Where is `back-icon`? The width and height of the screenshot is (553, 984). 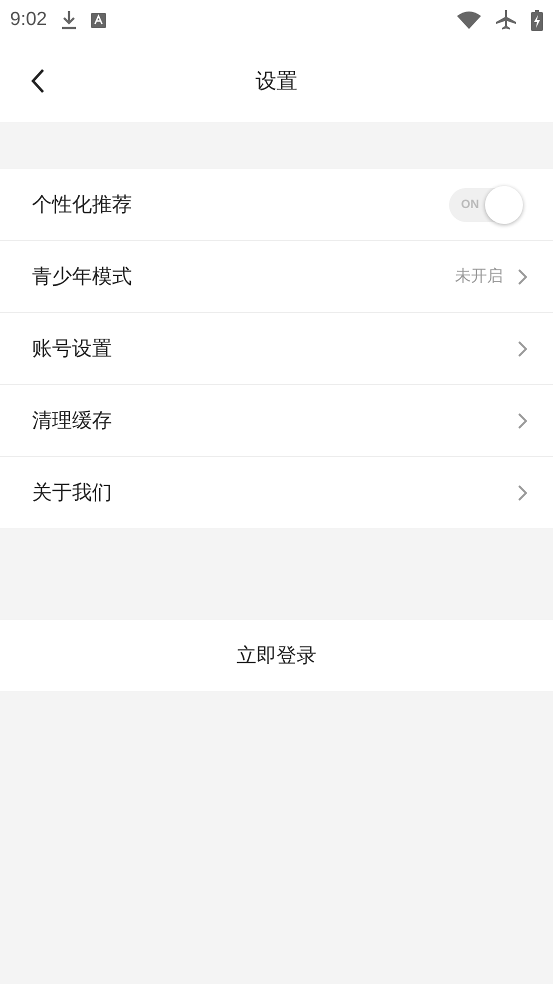
back-icon is located at coordinates (38, 81).